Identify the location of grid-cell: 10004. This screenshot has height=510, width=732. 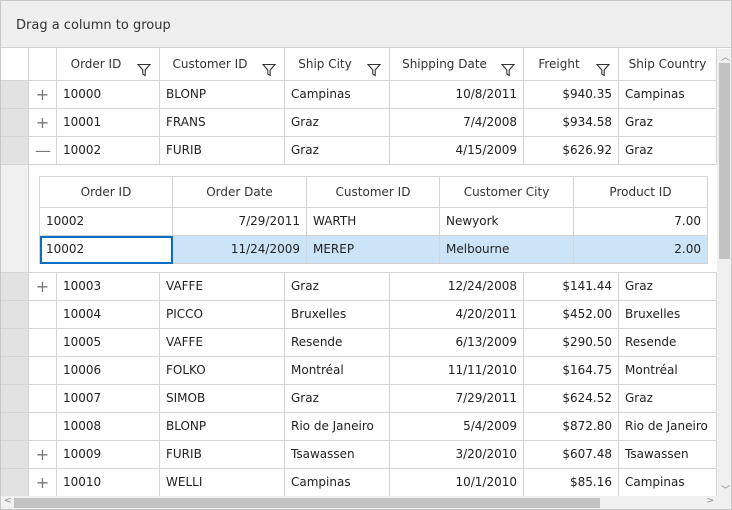
(108, 315).